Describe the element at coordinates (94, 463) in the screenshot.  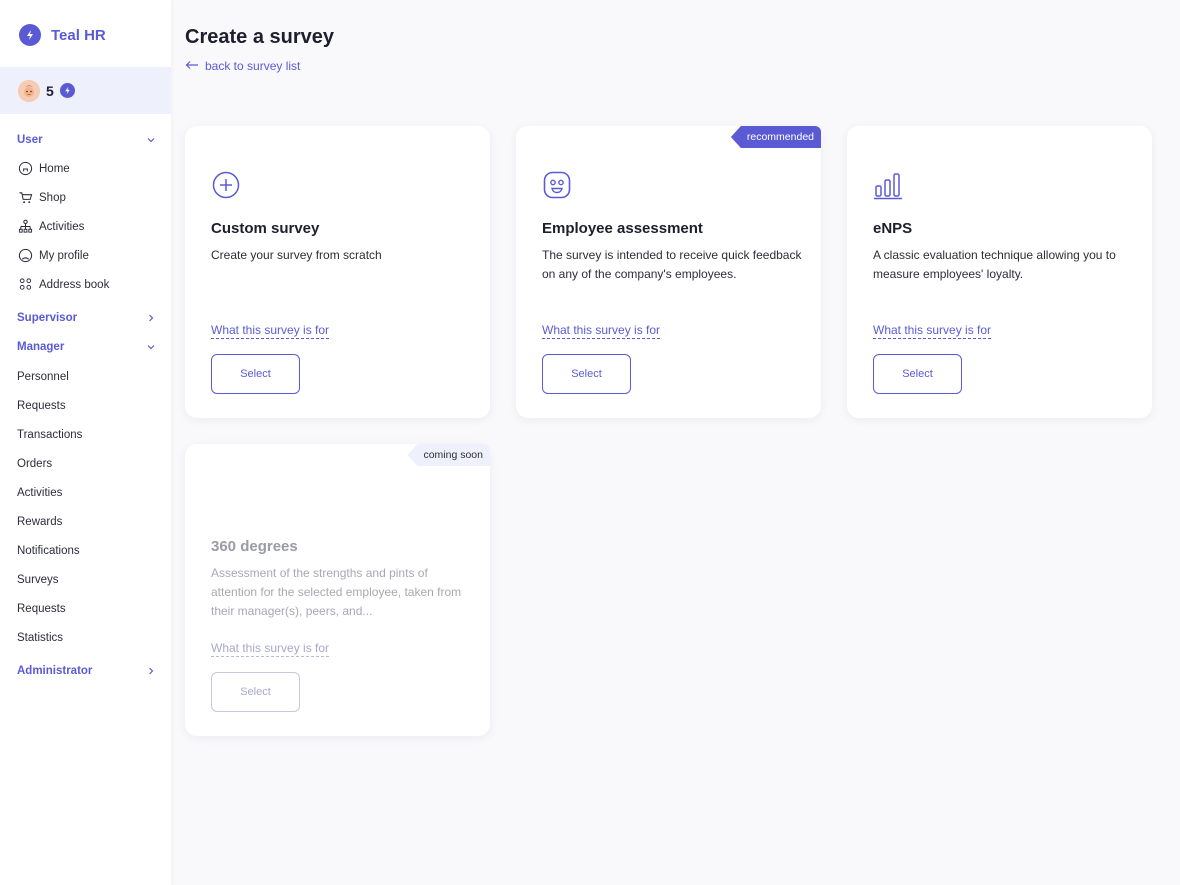
I see `sidebar-item-orders: Orders` at that location.